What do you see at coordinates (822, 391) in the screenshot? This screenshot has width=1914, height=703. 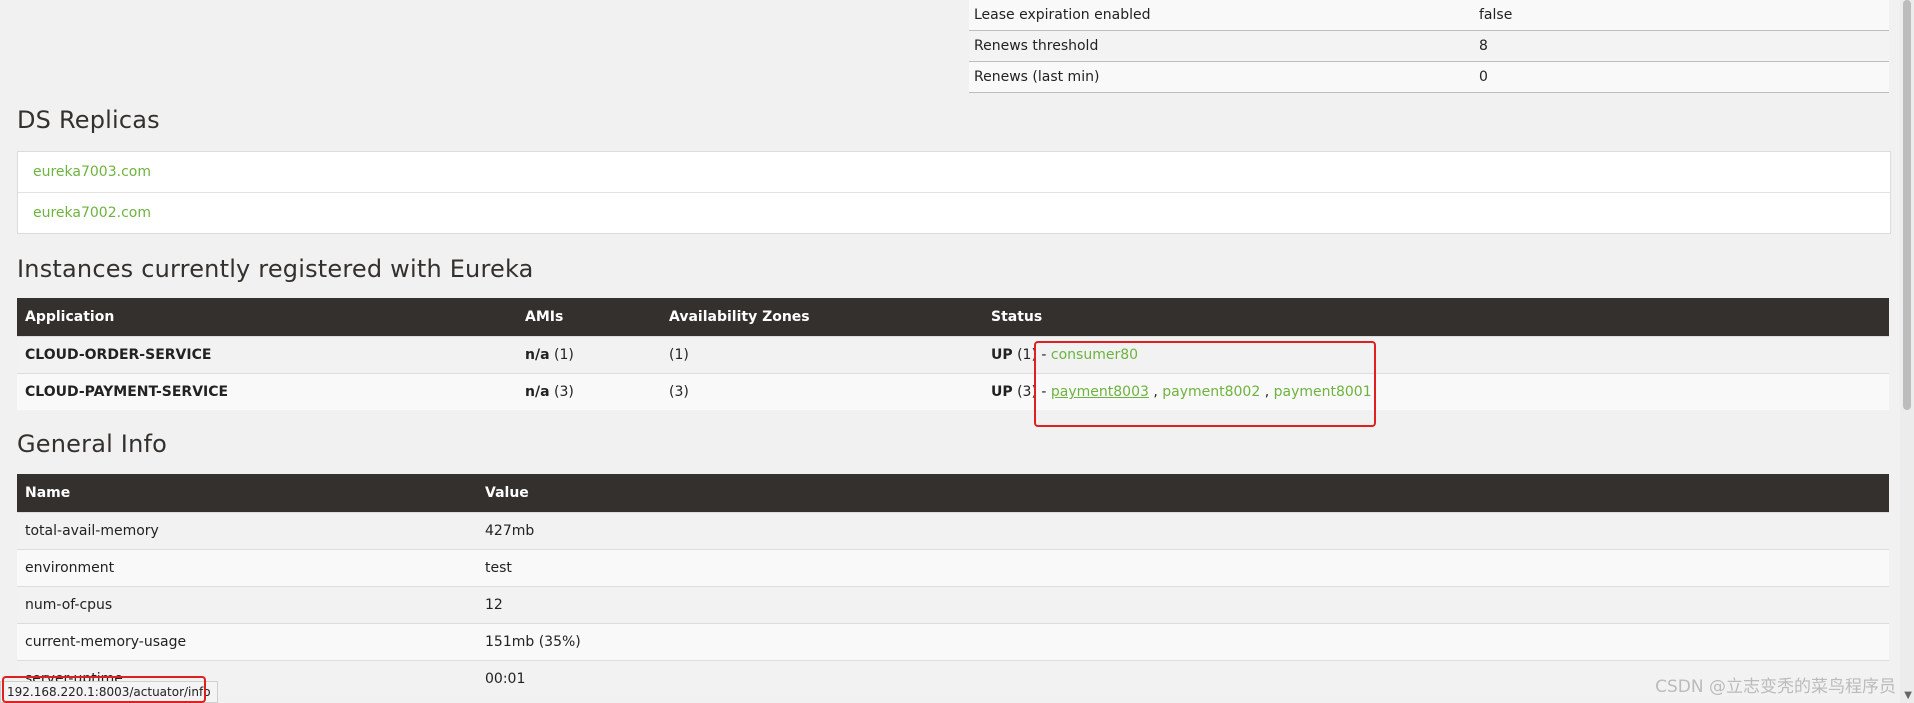 I see `zones-cell: (3)` at bounding box center [822, 391].